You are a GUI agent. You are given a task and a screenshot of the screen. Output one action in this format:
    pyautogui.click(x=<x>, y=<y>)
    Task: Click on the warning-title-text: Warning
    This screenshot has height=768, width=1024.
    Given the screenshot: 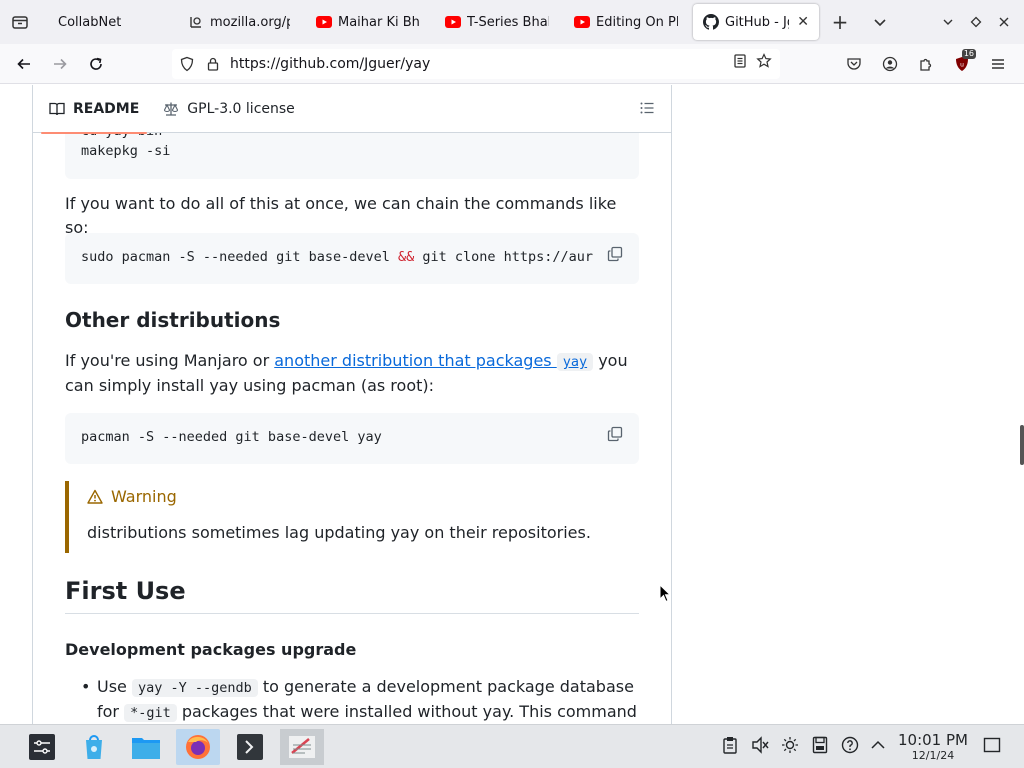 What is the action you would take?
    pyautogui.click(x=144, y=496)
    